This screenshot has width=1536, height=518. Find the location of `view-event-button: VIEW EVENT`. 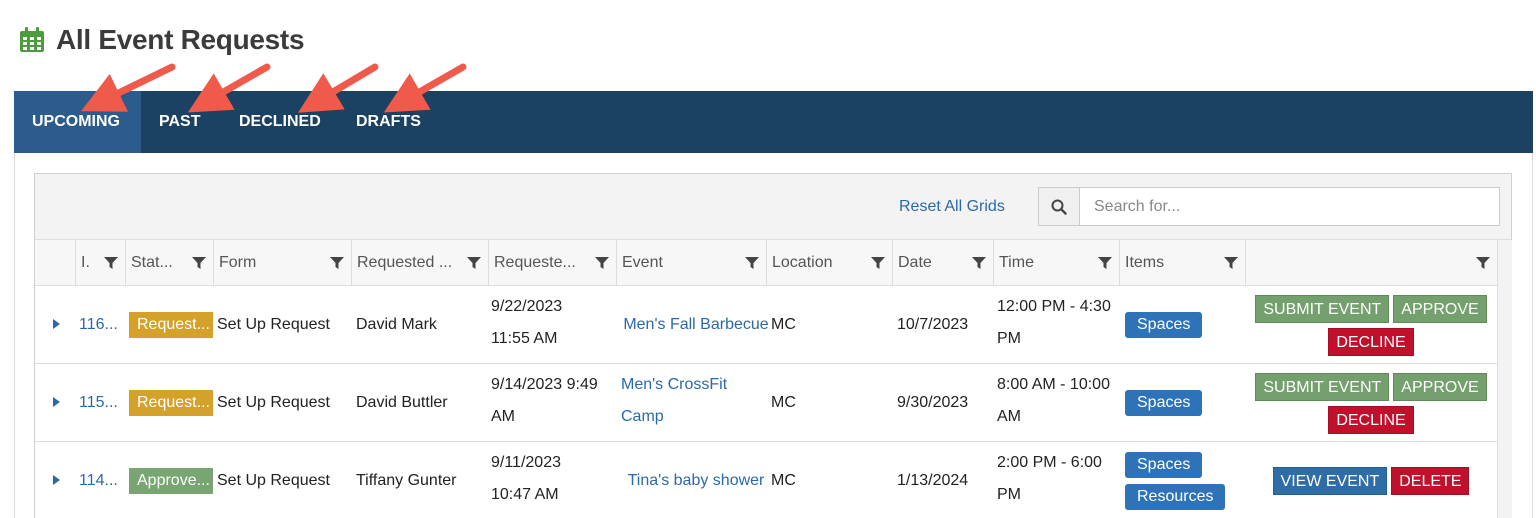

view-event-button: VIEW EVENT is located at coordinates (1330, 481).